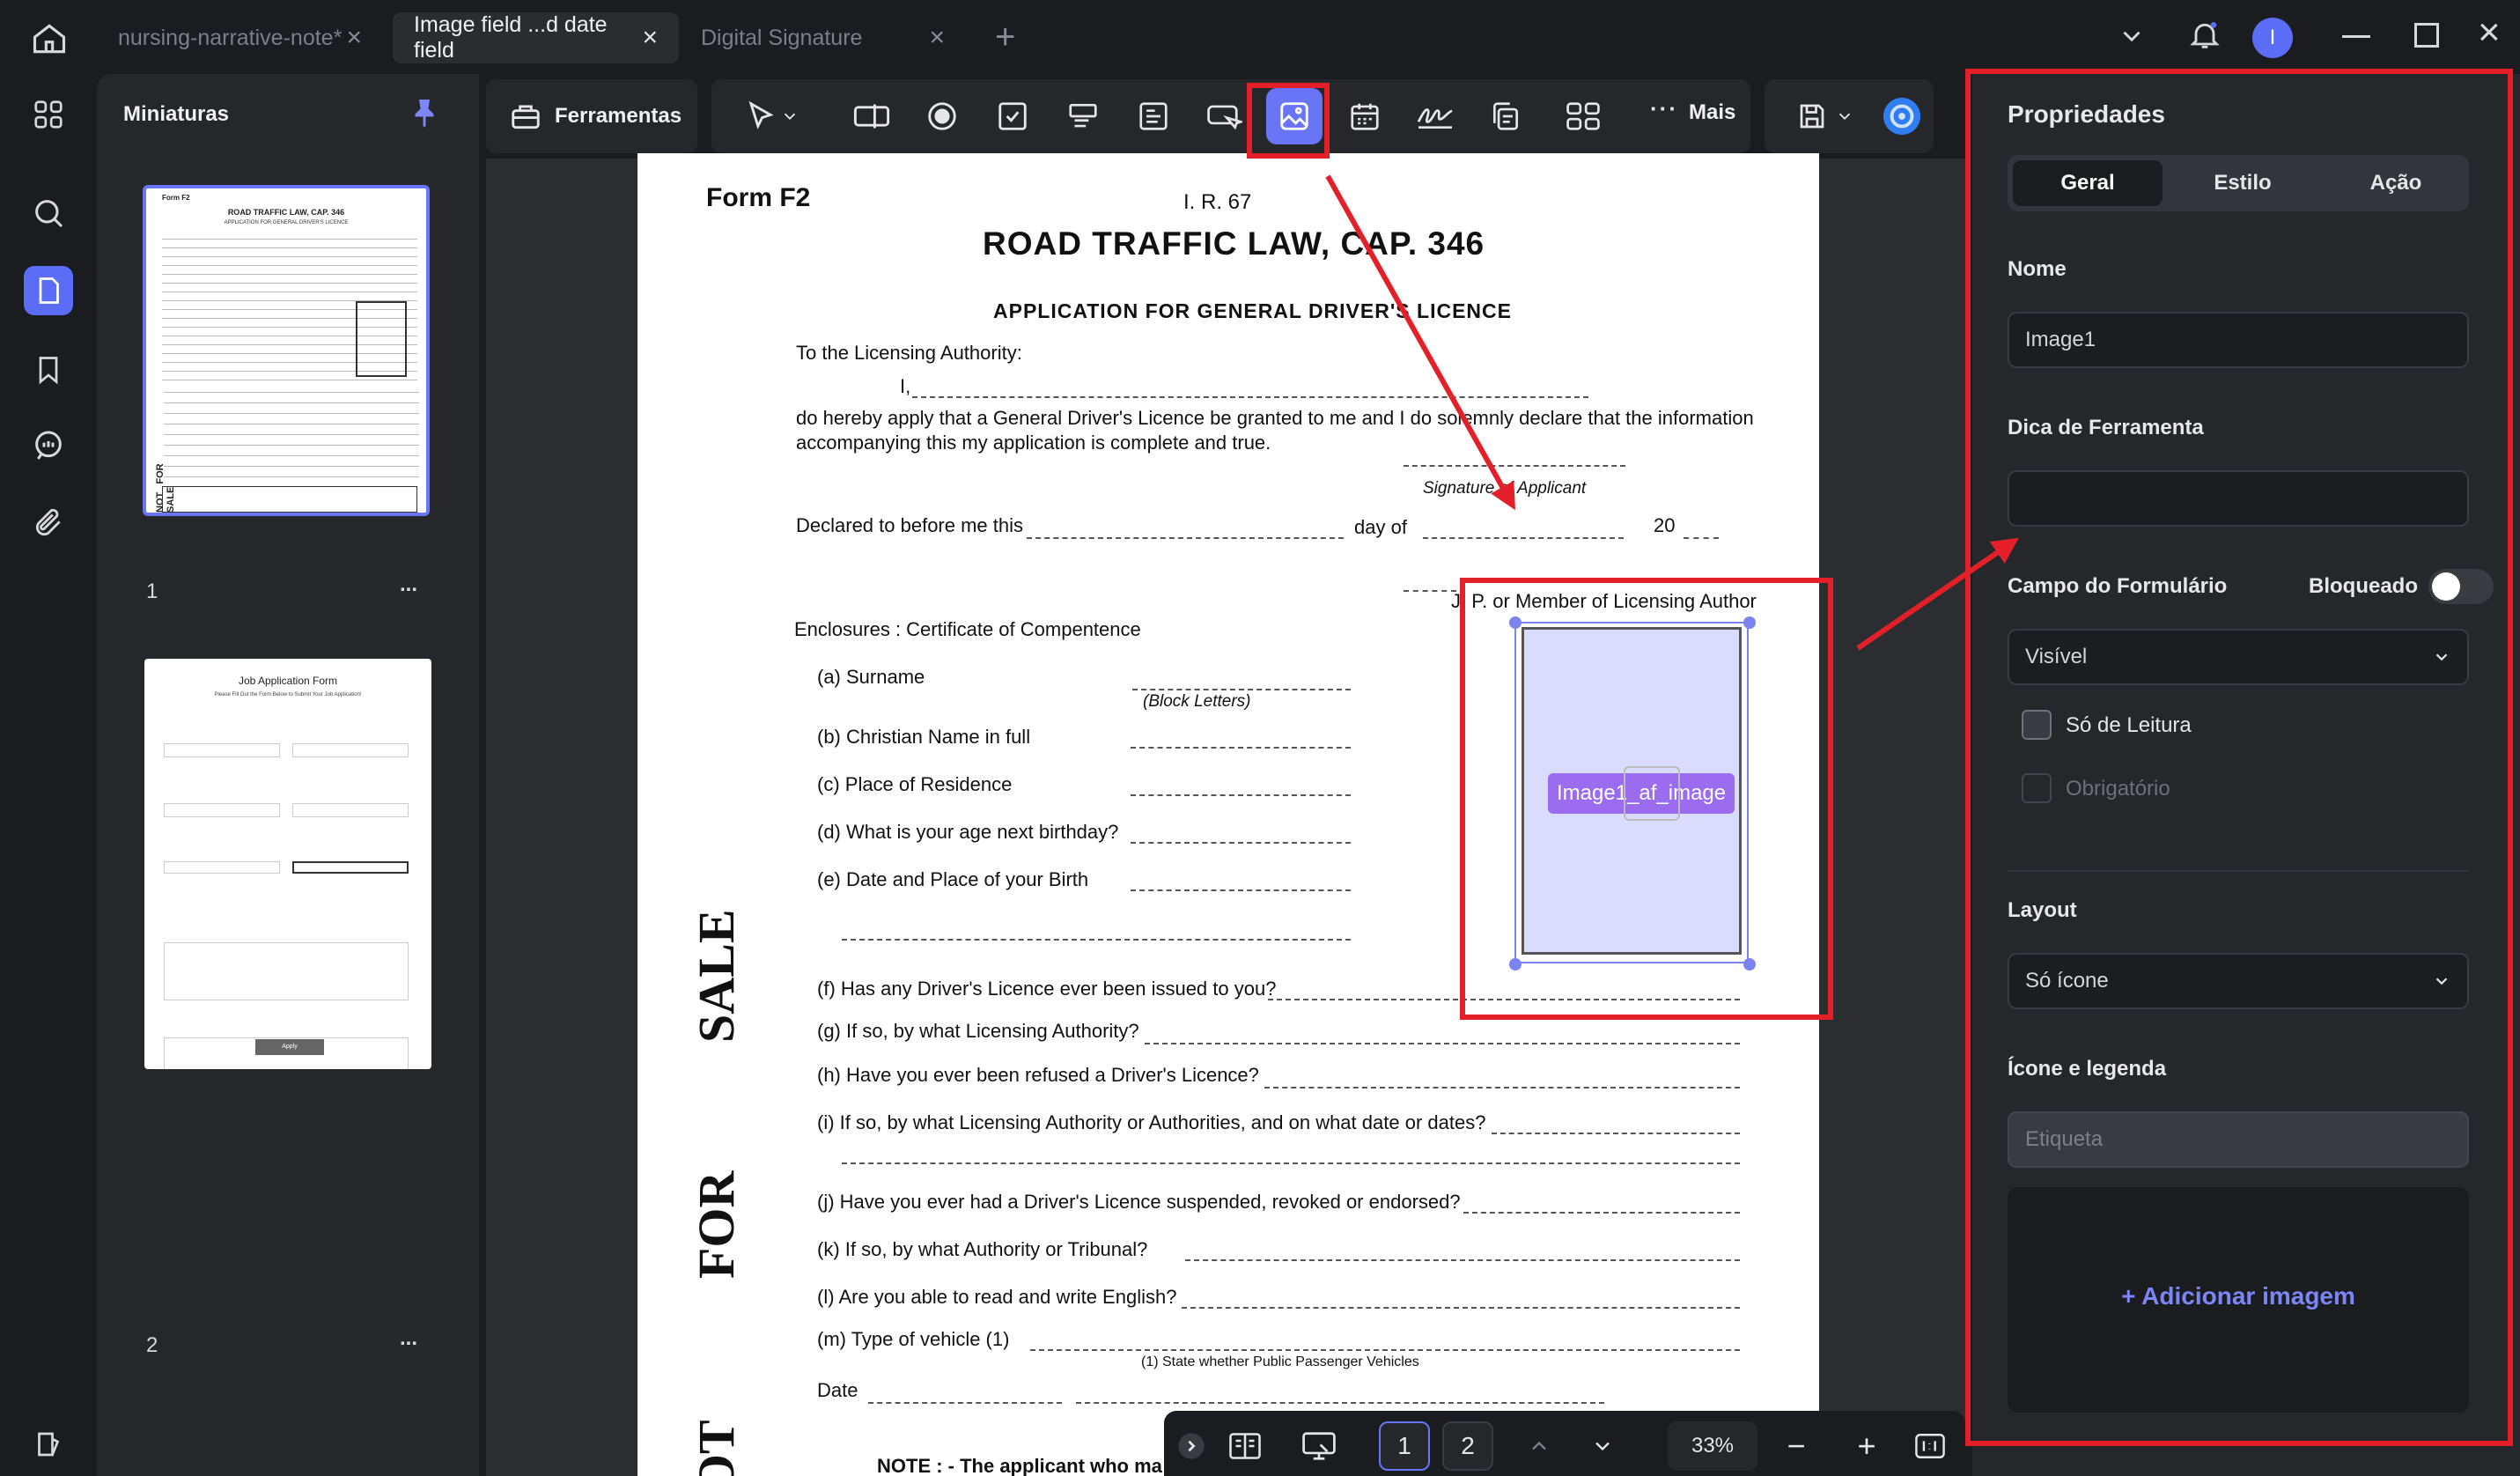 Image resolution: width=2520 pixels, height=1476 pixels. Describe the element at coordinates (1420, 342) in the screenshot. I see `arrow-to-image-field` at that location.